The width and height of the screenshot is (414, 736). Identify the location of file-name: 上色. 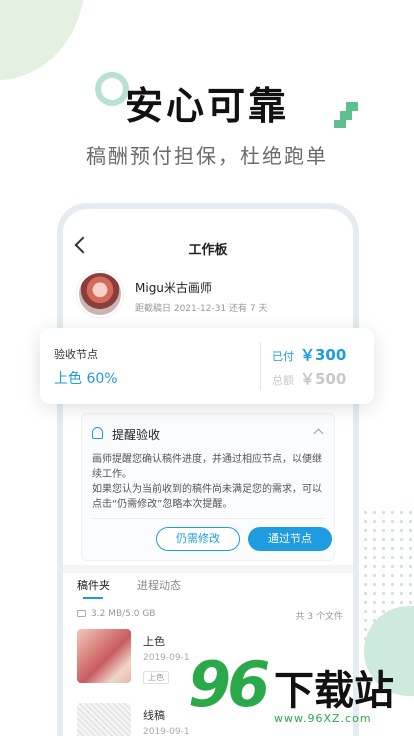
(154, 641).